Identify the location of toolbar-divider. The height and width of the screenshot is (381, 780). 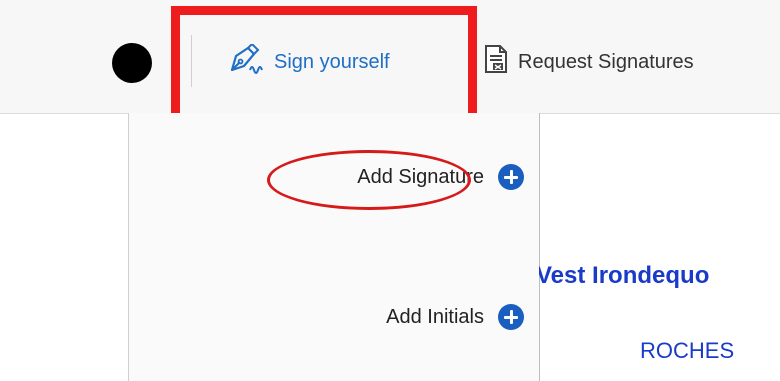
(191, 61).